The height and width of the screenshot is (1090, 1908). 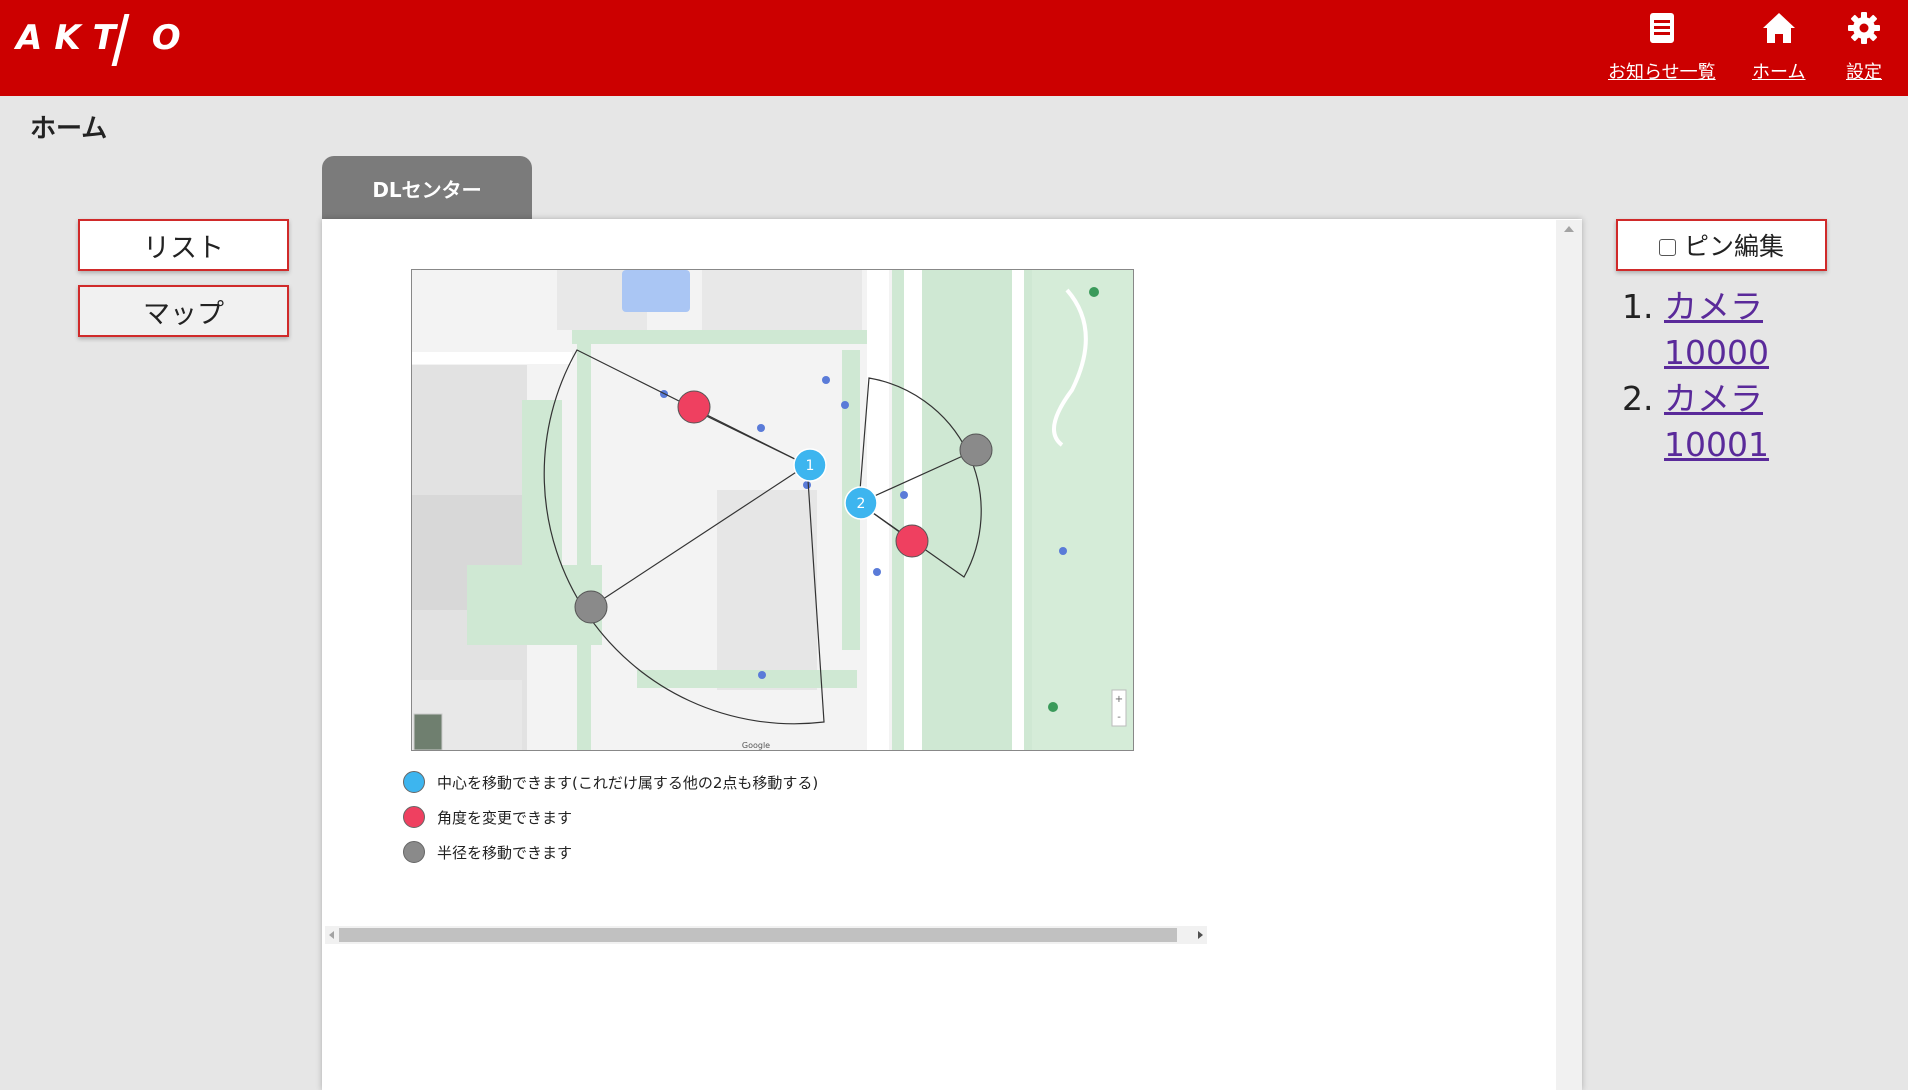 I want to click on camera-link-10000: カメラ 10000, so click(x=1716, y=330).